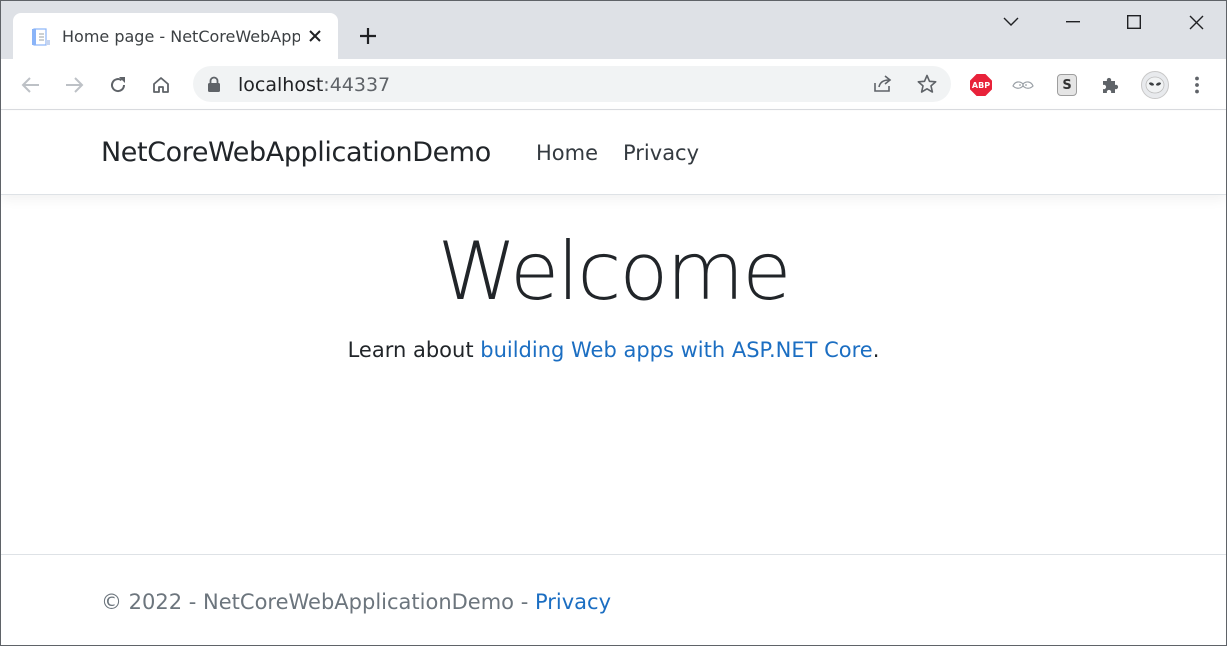 The width and height of the screenshot is (1227, 646). I want to click on footer-divider, so click(613, 554).